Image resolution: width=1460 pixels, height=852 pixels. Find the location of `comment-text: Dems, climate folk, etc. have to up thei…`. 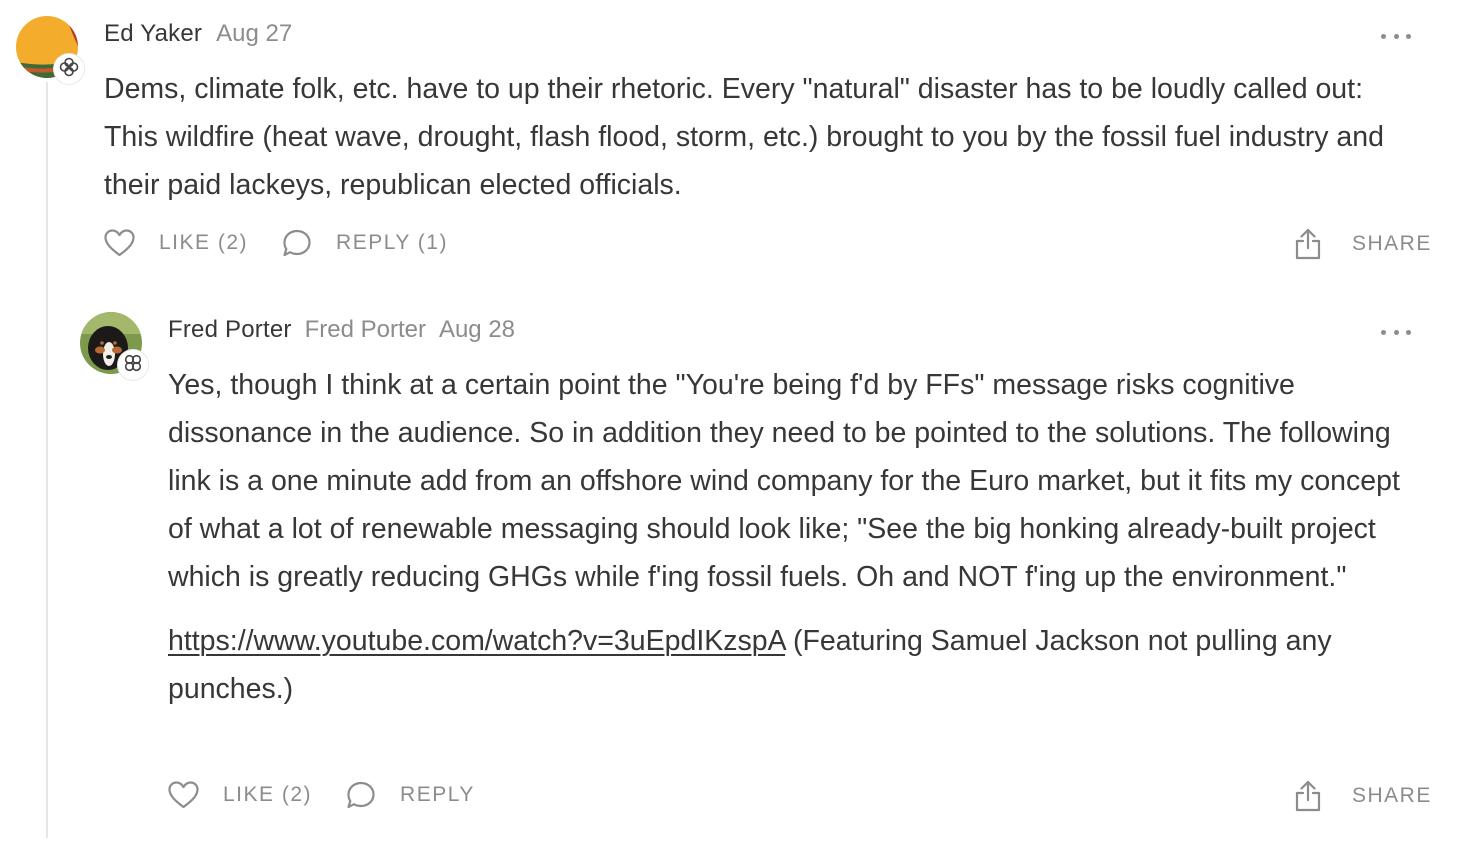

comment-text: Dems, climate folk, etc. have to up thei… is located at coordinates (744, 137).